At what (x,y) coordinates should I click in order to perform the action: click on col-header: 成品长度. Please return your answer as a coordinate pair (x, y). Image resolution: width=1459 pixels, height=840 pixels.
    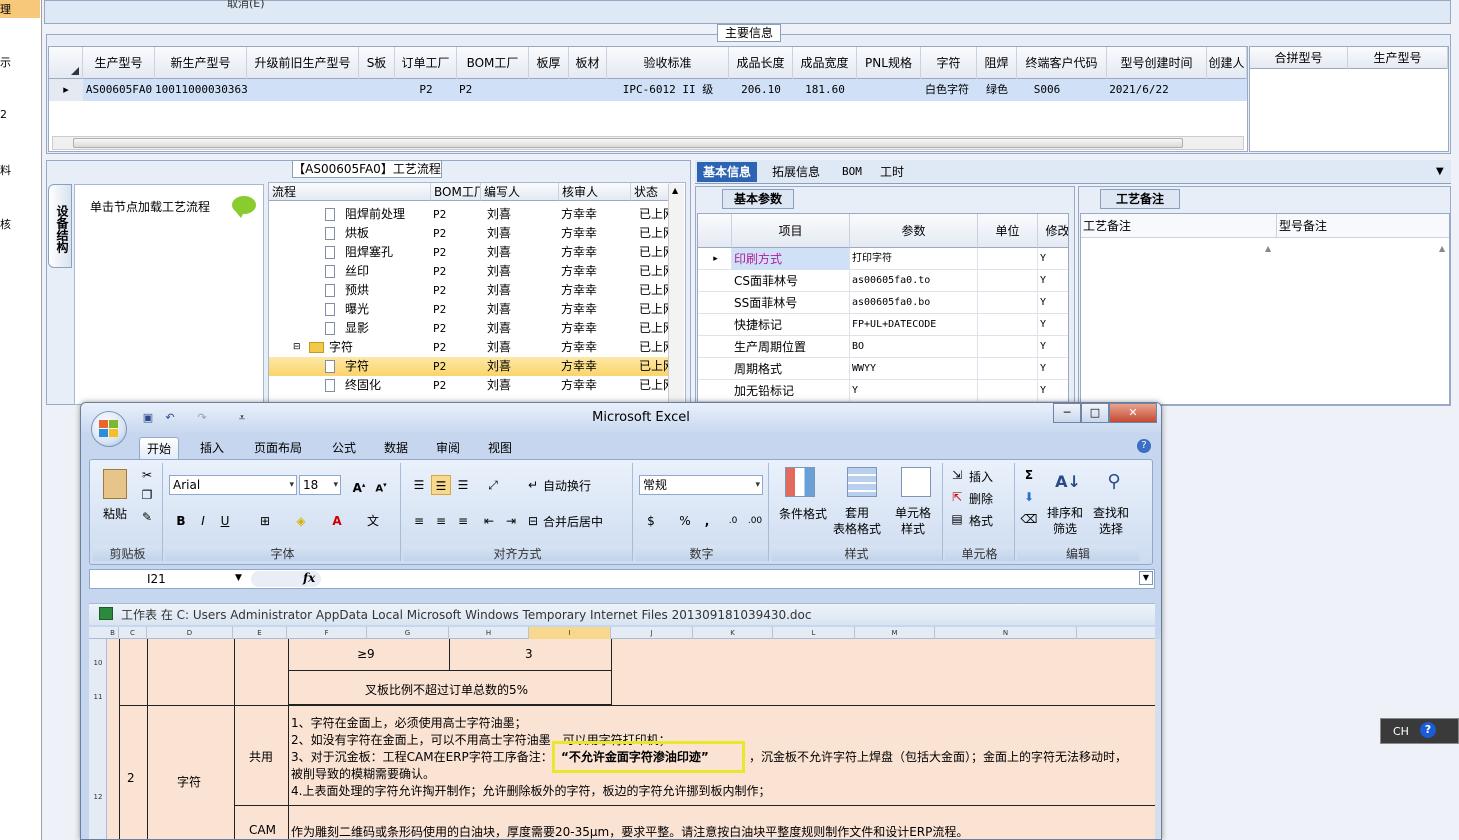
    Looking at the image, I should click on (761, 63).